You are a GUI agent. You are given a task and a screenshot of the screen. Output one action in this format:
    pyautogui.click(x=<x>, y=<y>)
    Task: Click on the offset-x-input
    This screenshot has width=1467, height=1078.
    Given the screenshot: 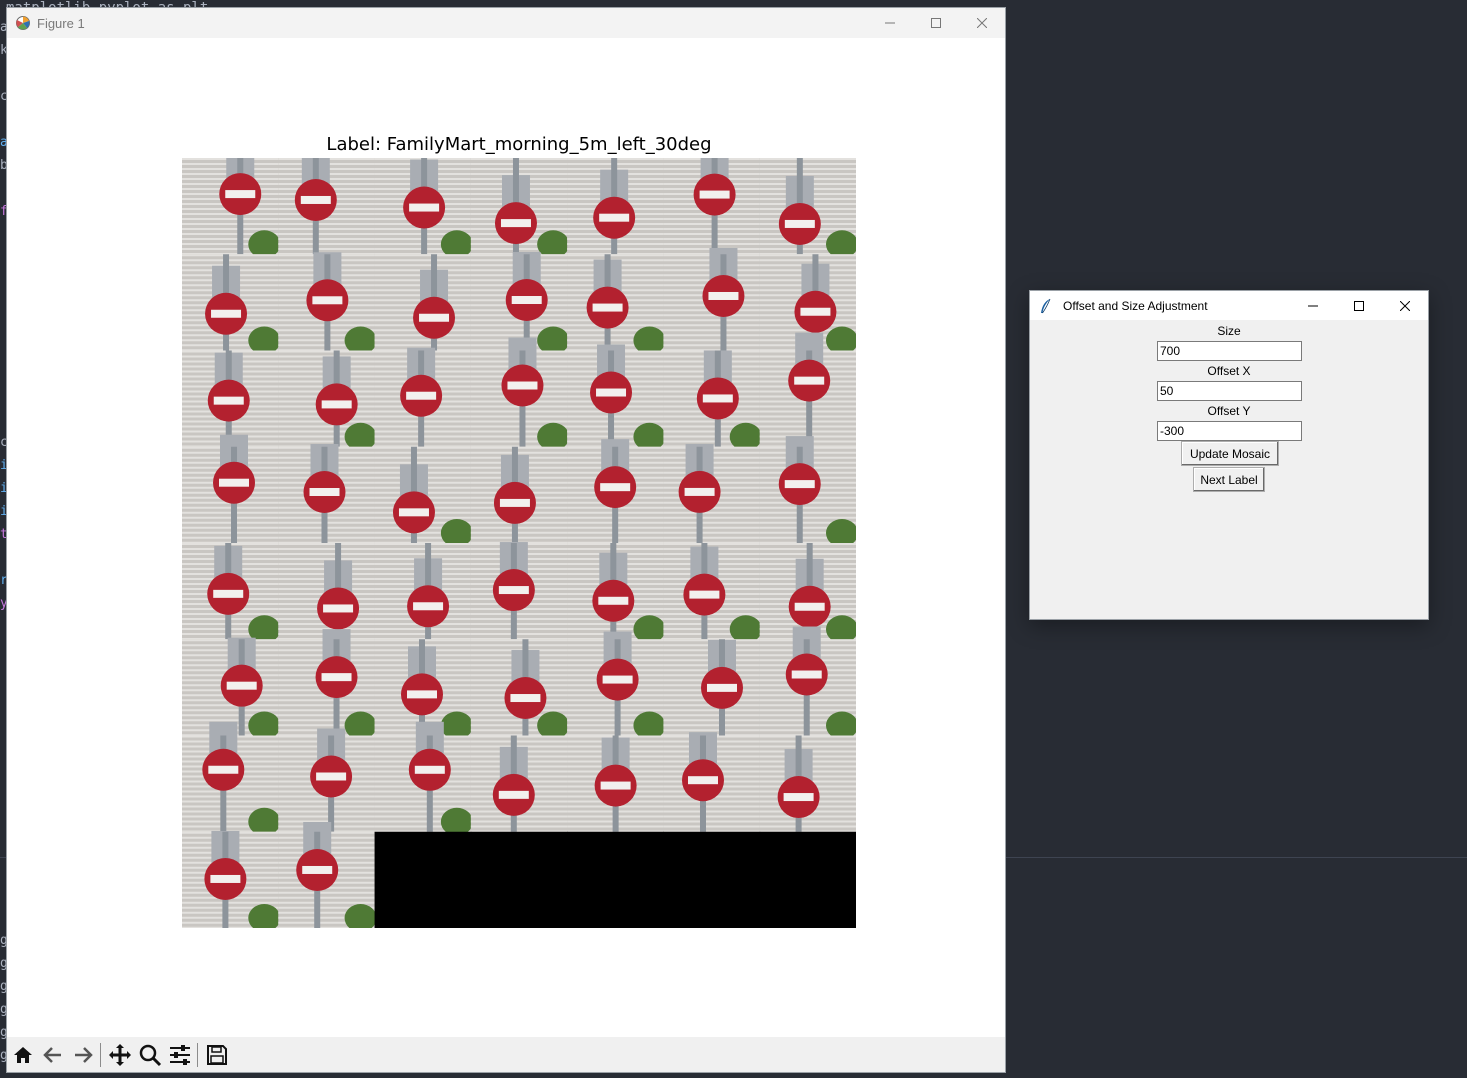 What is the action you would take?
    pyautogui.click(x=1229, y=391)
    